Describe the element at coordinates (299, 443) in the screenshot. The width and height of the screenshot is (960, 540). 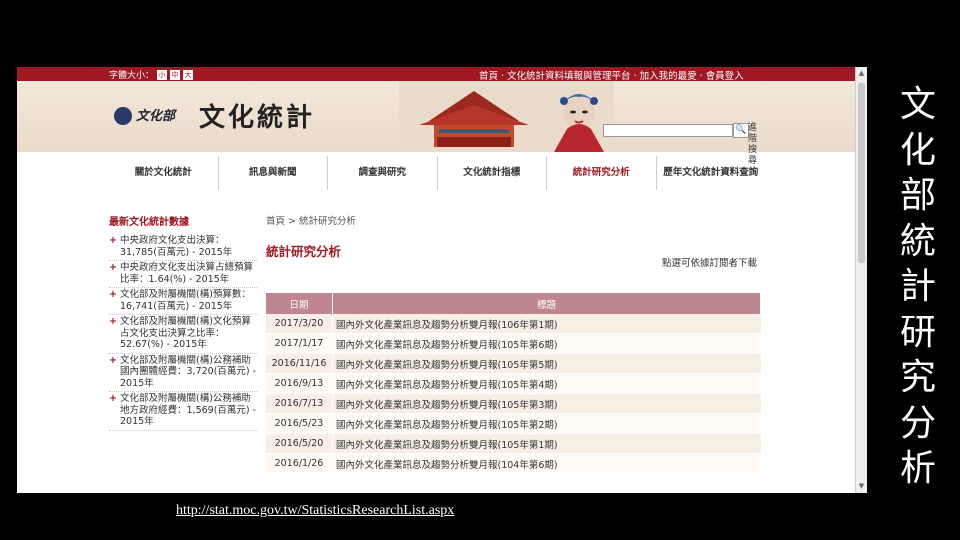
I see `row-date: 2016/5/20` at that location.